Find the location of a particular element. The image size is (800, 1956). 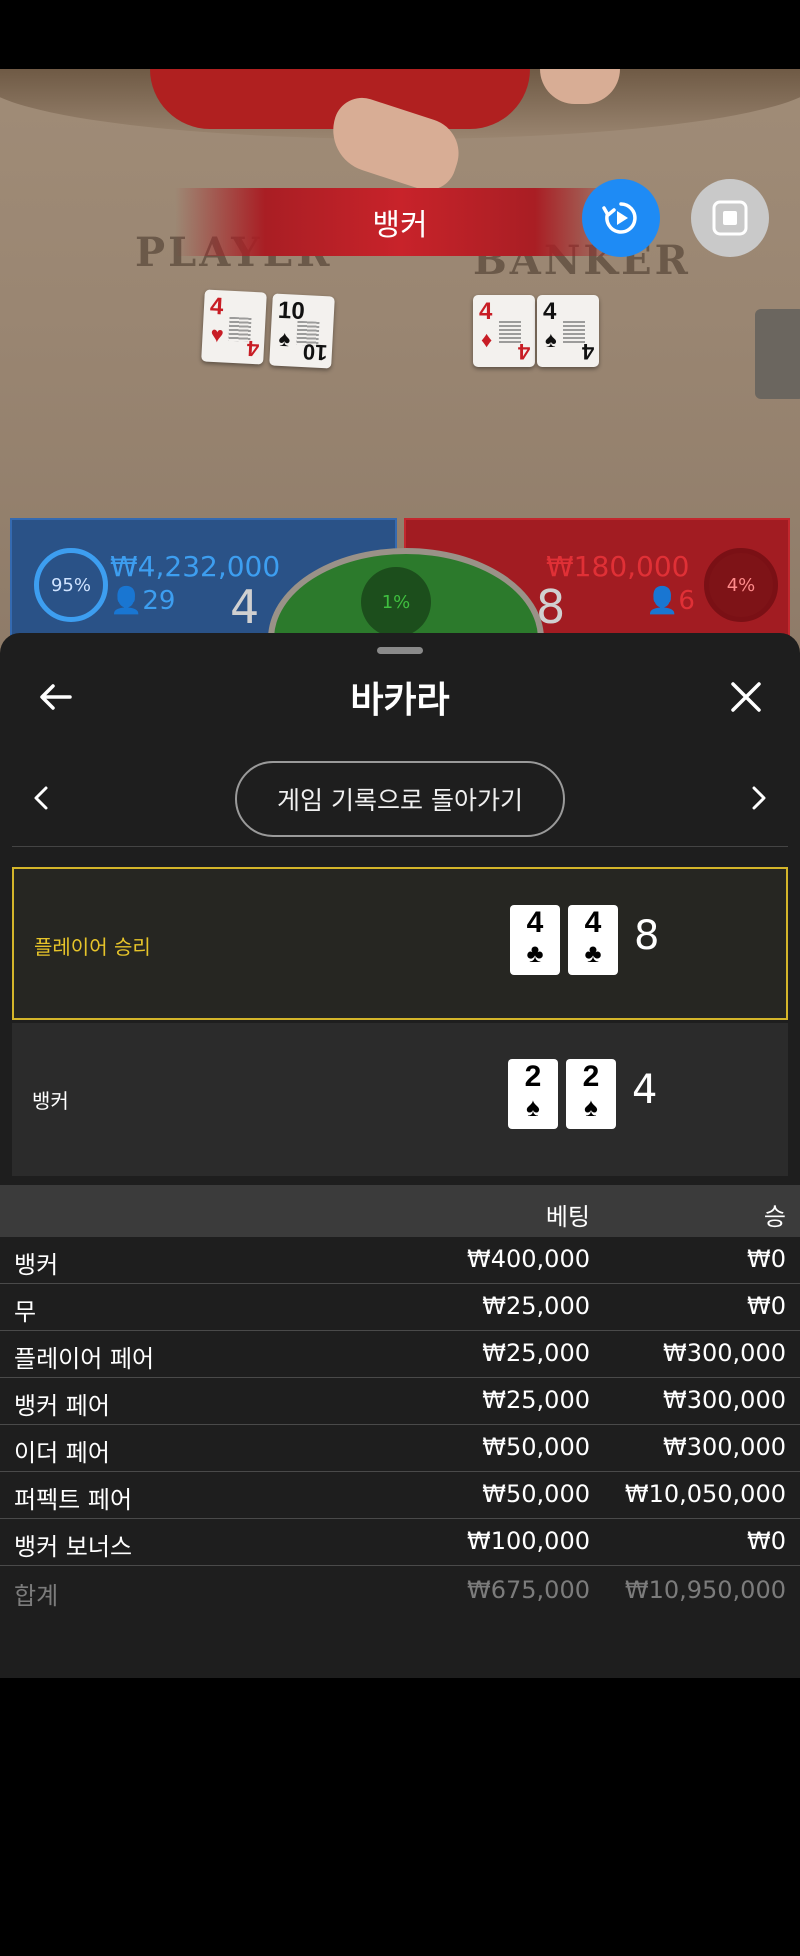

header-win: 승 is located at coordinates (774, 1217).